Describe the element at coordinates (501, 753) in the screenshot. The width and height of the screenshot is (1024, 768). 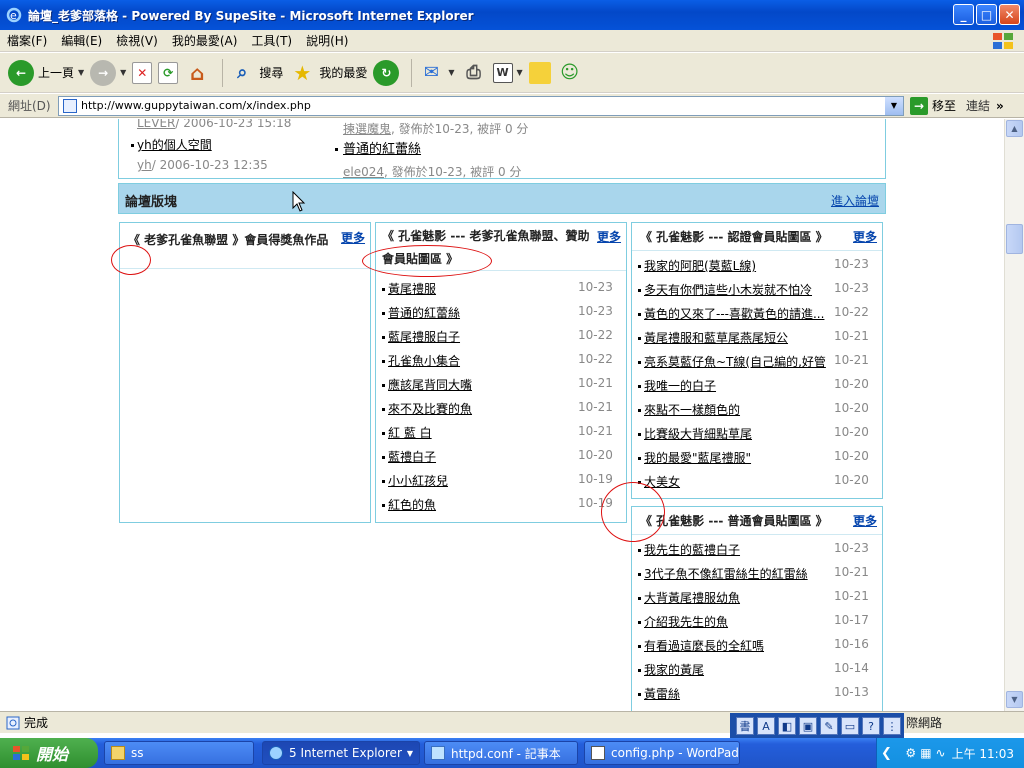
I see `task-notepad: httpd.conf - 記事本` at that location.